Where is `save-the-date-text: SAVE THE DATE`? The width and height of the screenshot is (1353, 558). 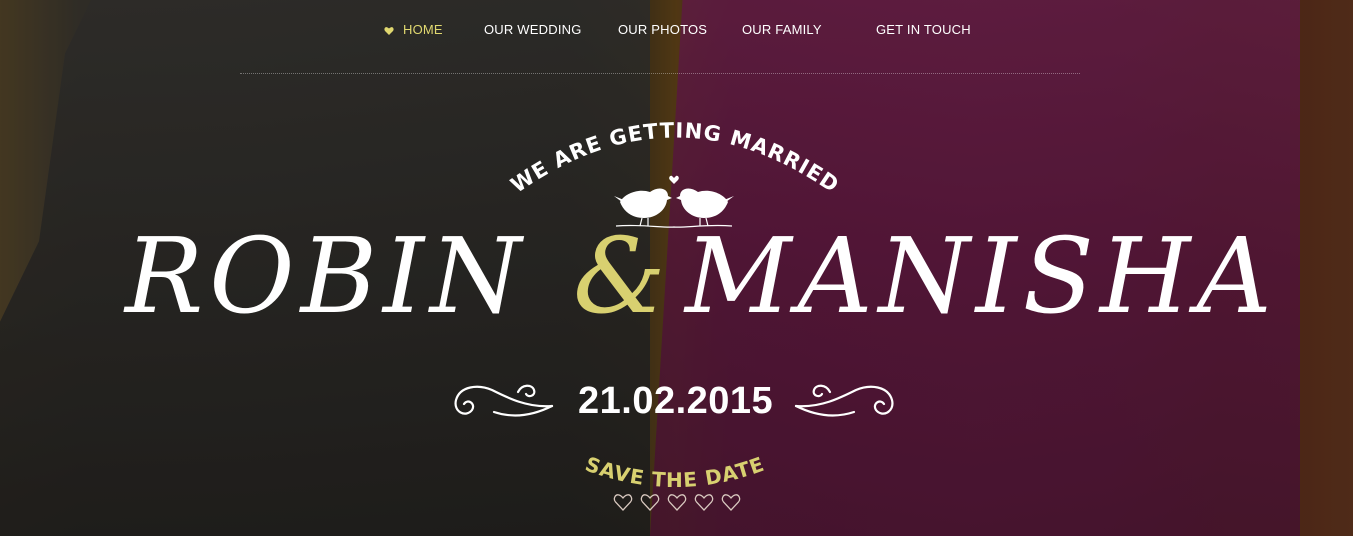
save-the-date-text: SAVE THE DATE is located at coordinates (674, 472).